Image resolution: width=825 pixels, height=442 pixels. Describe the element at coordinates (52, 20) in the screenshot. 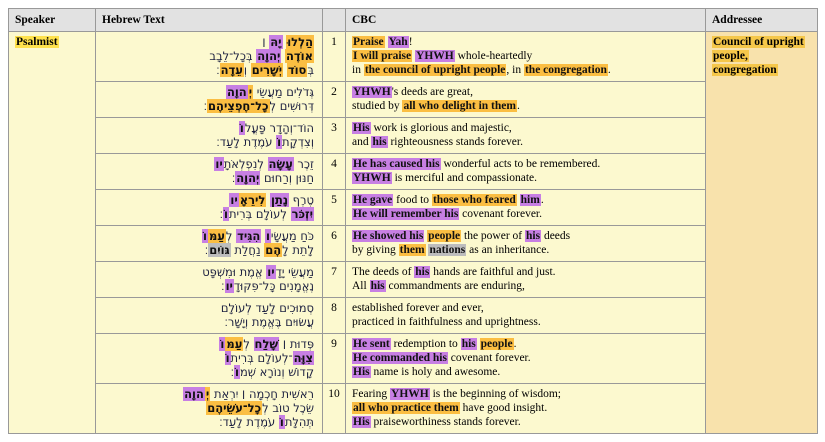

I see `col-header-speaker: Speaker` at that location.